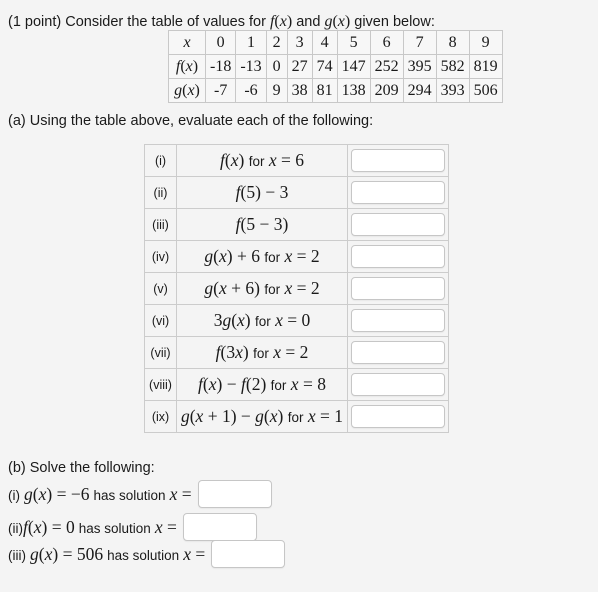 The height and width of the screenshot is (592, 598). What do you see at coordinates (262, 320) in the screenshot?
I see `question-expression: 3g(x) for x = 0` at bounding box center [262, 320].